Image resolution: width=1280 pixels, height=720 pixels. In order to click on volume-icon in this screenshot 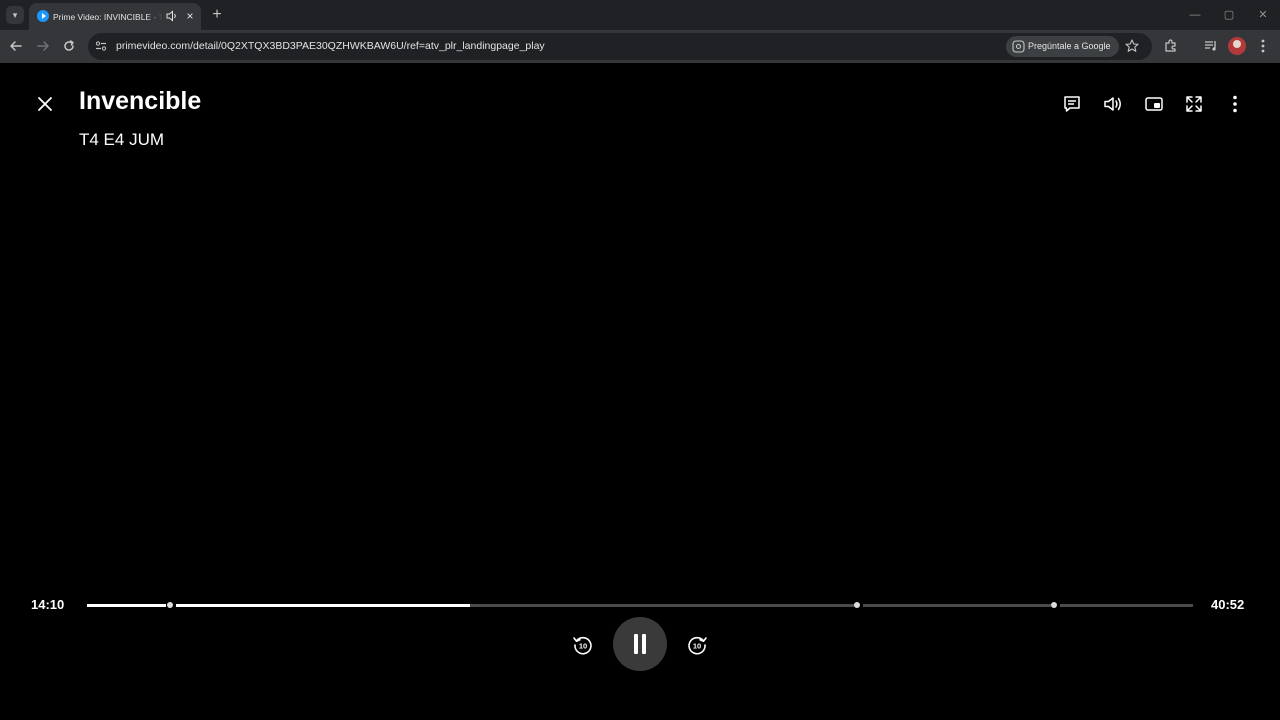, I will do `click(1113, 104)`.